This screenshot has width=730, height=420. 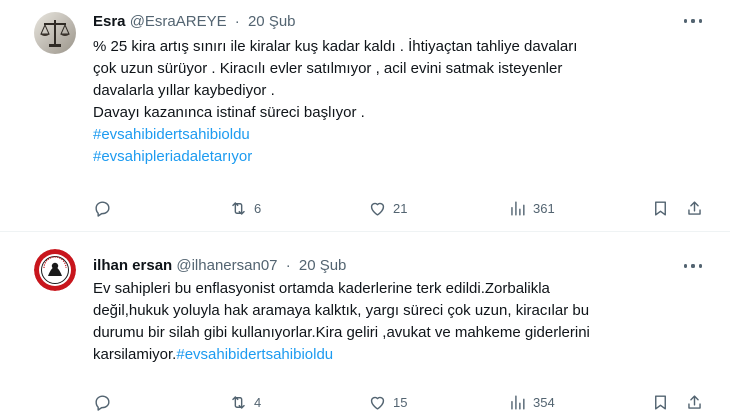 I want to click on like-count: 15, so click(x=400, y=402).